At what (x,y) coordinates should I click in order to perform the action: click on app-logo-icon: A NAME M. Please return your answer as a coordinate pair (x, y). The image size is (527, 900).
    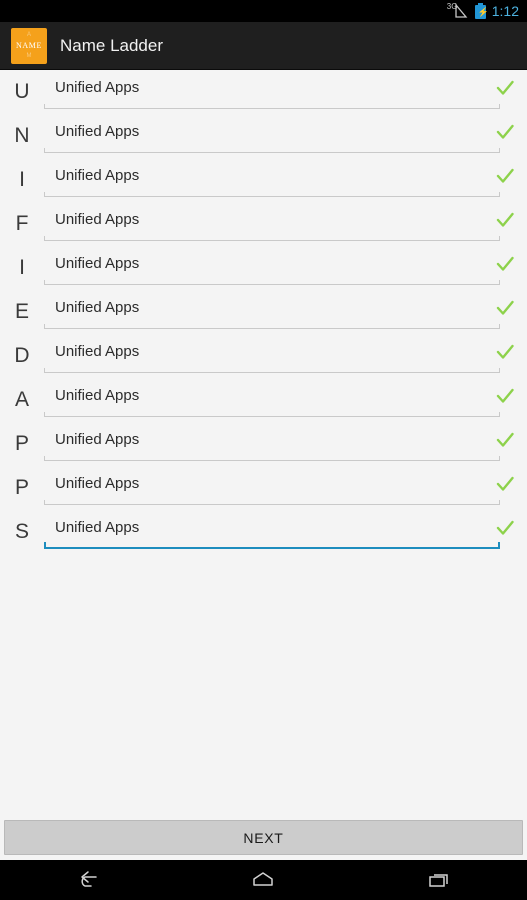
    Looking at the image, I should click on (29, 45).